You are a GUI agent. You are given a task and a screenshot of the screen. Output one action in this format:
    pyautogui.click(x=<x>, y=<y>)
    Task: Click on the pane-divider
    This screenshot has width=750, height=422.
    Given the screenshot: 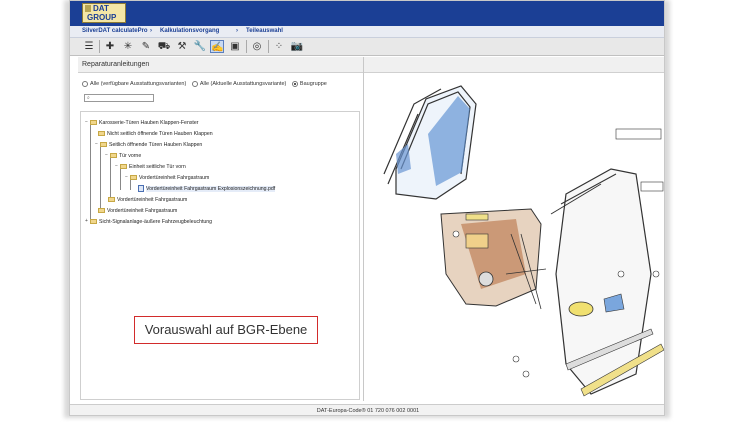 What is the action you would take?
    pyautogui.click(x=363, y=229)
    